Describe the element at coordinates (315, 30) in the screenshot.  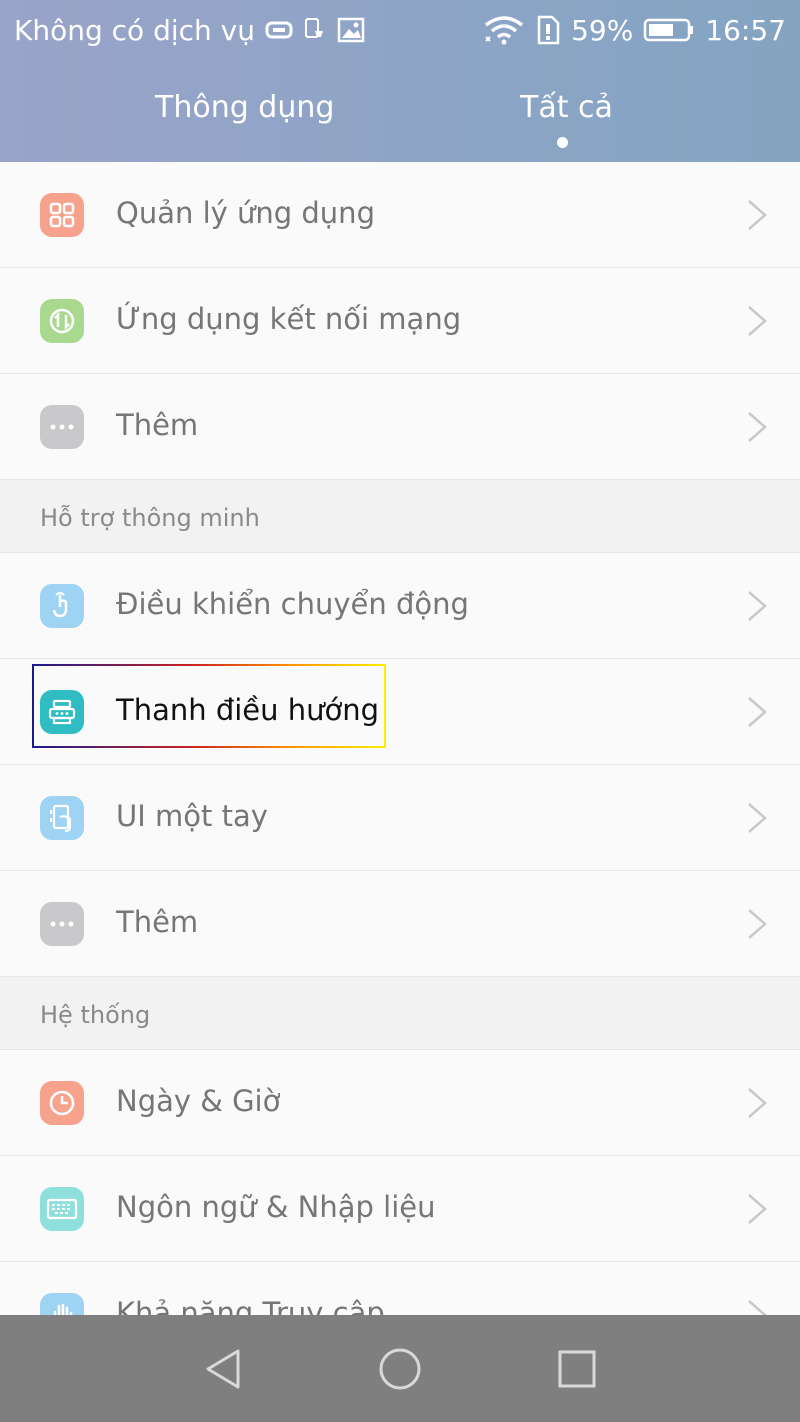
I see `notification-icon` at that location.